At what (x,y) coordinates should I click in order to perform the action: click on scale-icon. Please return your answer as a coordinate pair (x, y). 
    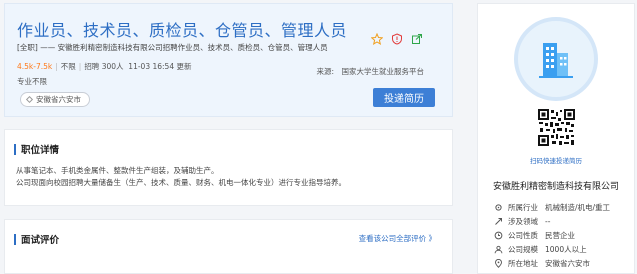
    Looking at the image, I should click on (498, 250).